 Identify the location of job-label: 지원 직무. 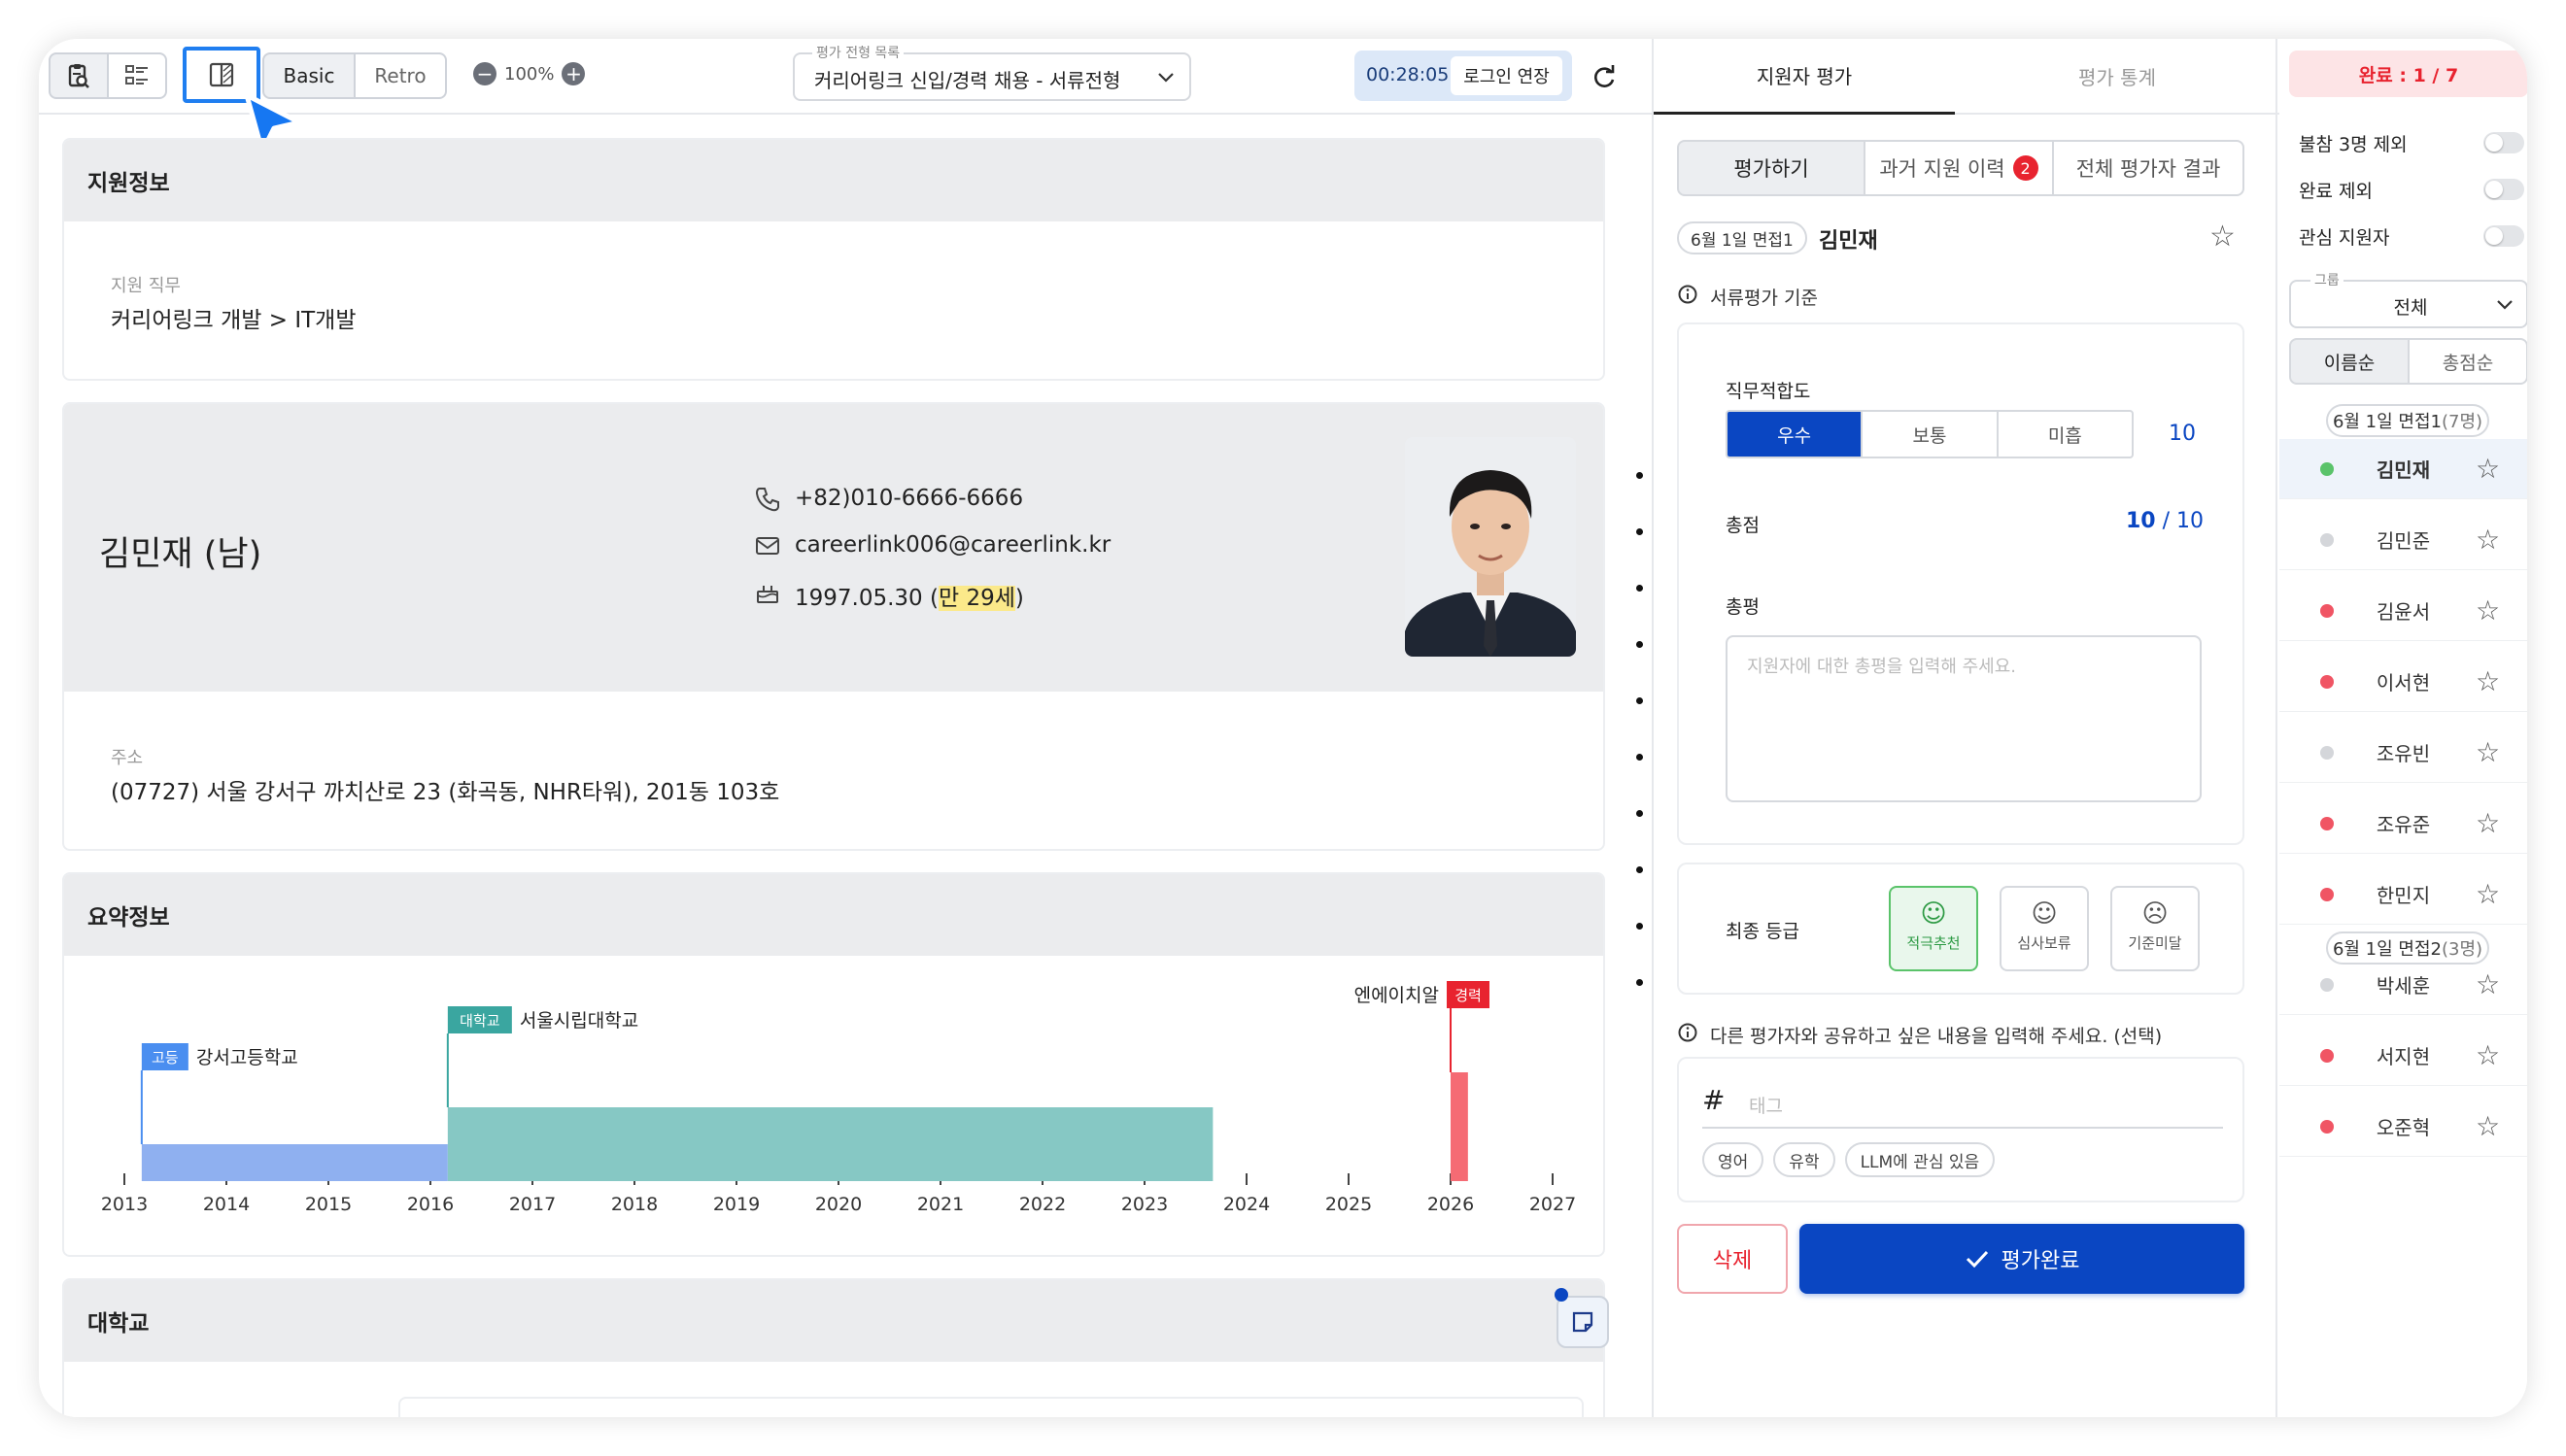
(146, 286).